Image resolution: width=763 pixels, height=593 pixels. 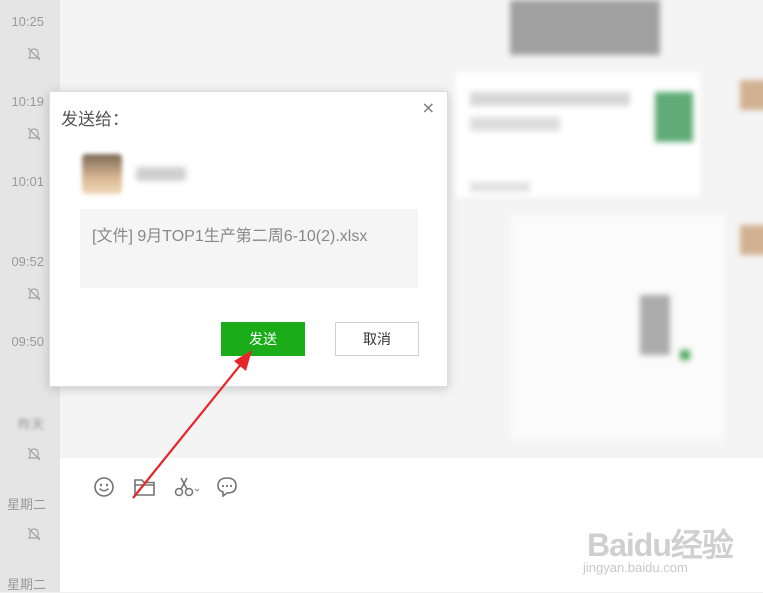 What do you see at coordinates (27, 181) in the screenshot?
I see `chat-time: 10:01` at bounding box center [27, 181].